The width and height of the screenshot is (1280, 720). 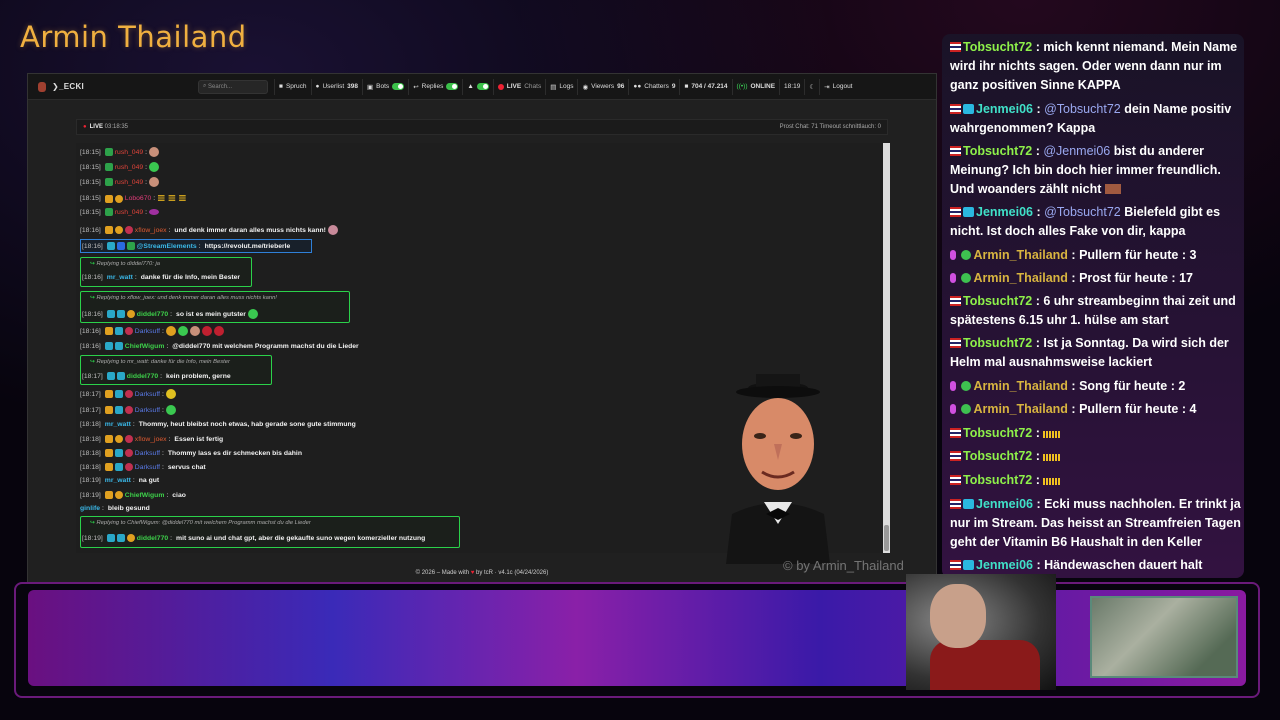 What do you see at coordinates (92, 362) in the screenshot?
I see `reply-arrow-icon: ↪` at bounding box center [92, 362].